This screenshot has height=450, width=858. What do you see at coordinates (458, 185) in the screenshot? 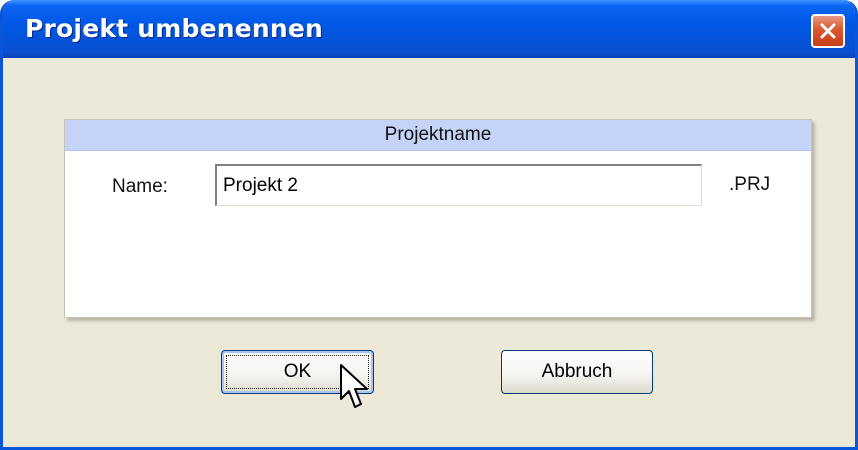
I see `name-input` at bounding box center [458, 185].